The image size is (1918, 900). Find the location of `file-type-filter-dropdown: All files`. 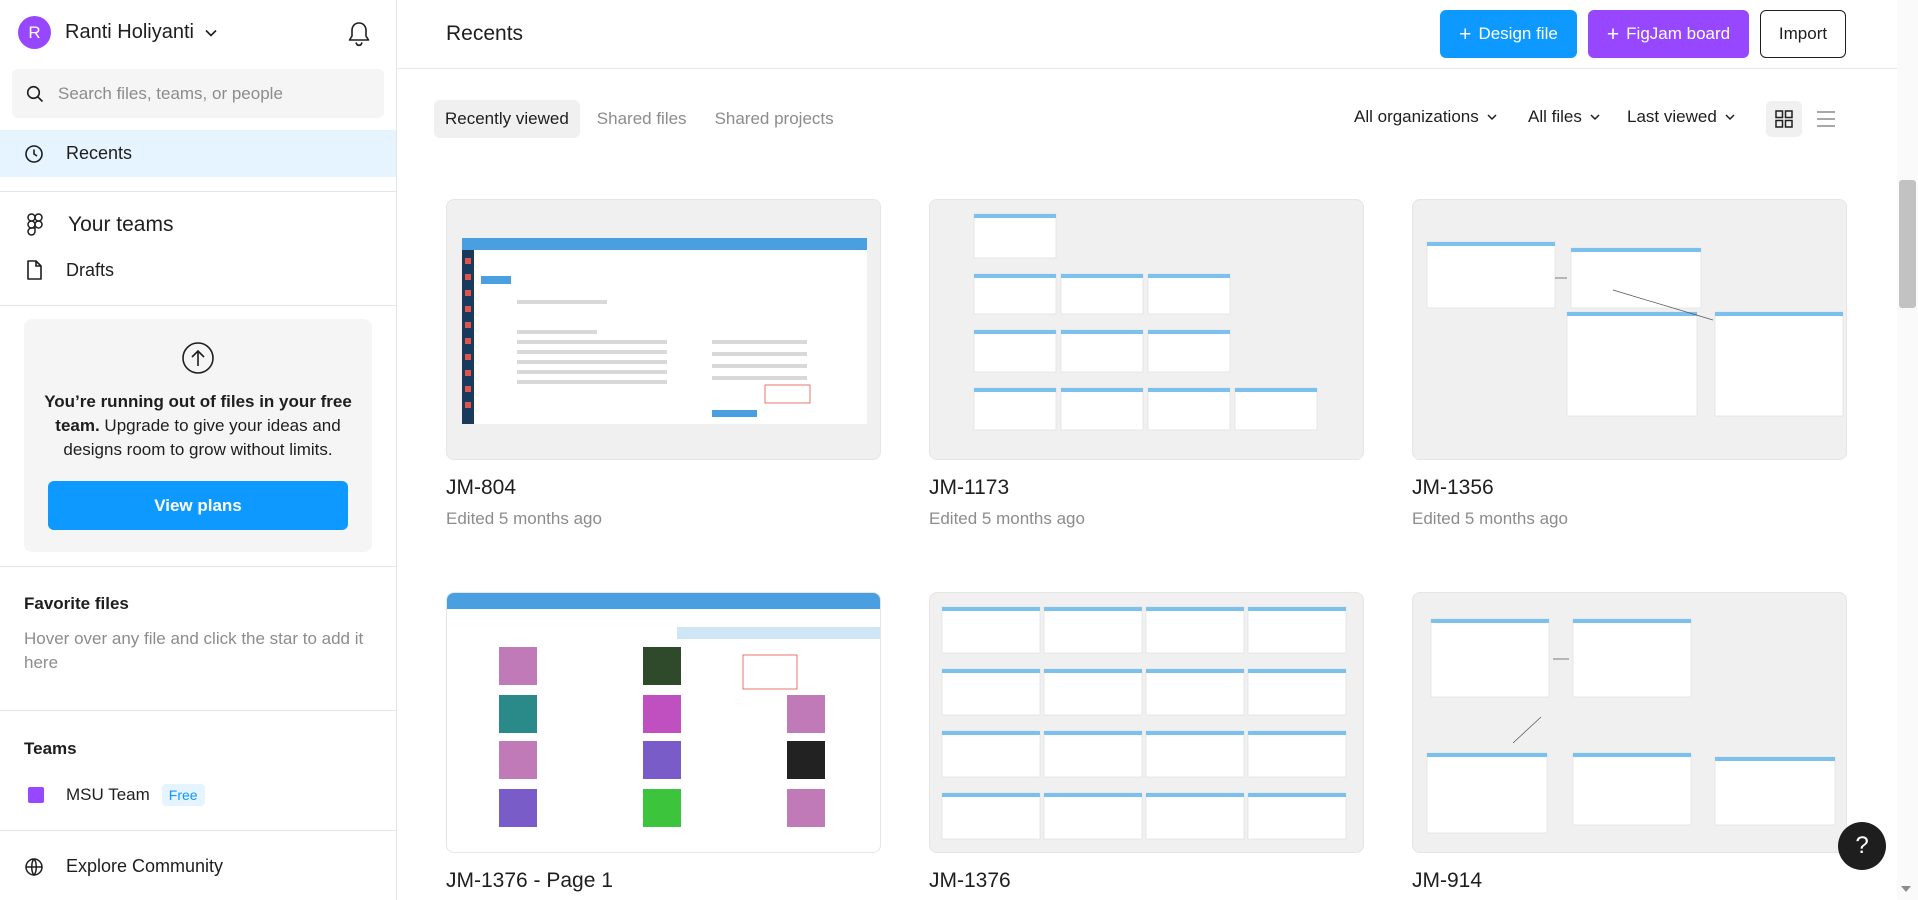

file-type-filter-dropdown: All files is located at coordinates (1565, 117).